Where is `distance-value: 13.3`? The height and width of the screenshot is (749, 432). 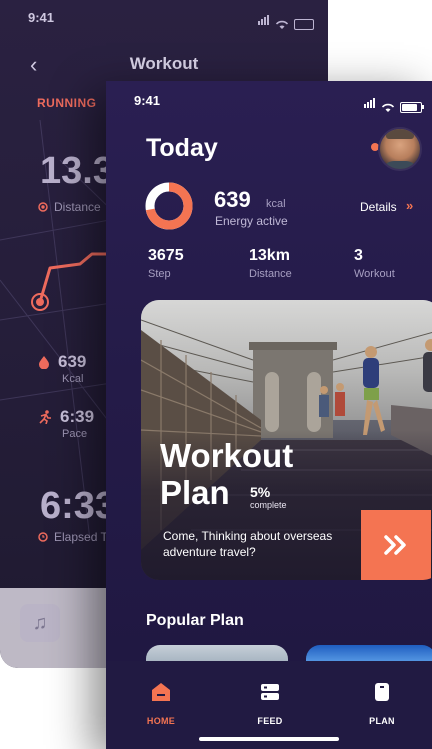
distance-value: 13.3 is located at coordinates (77, 171).